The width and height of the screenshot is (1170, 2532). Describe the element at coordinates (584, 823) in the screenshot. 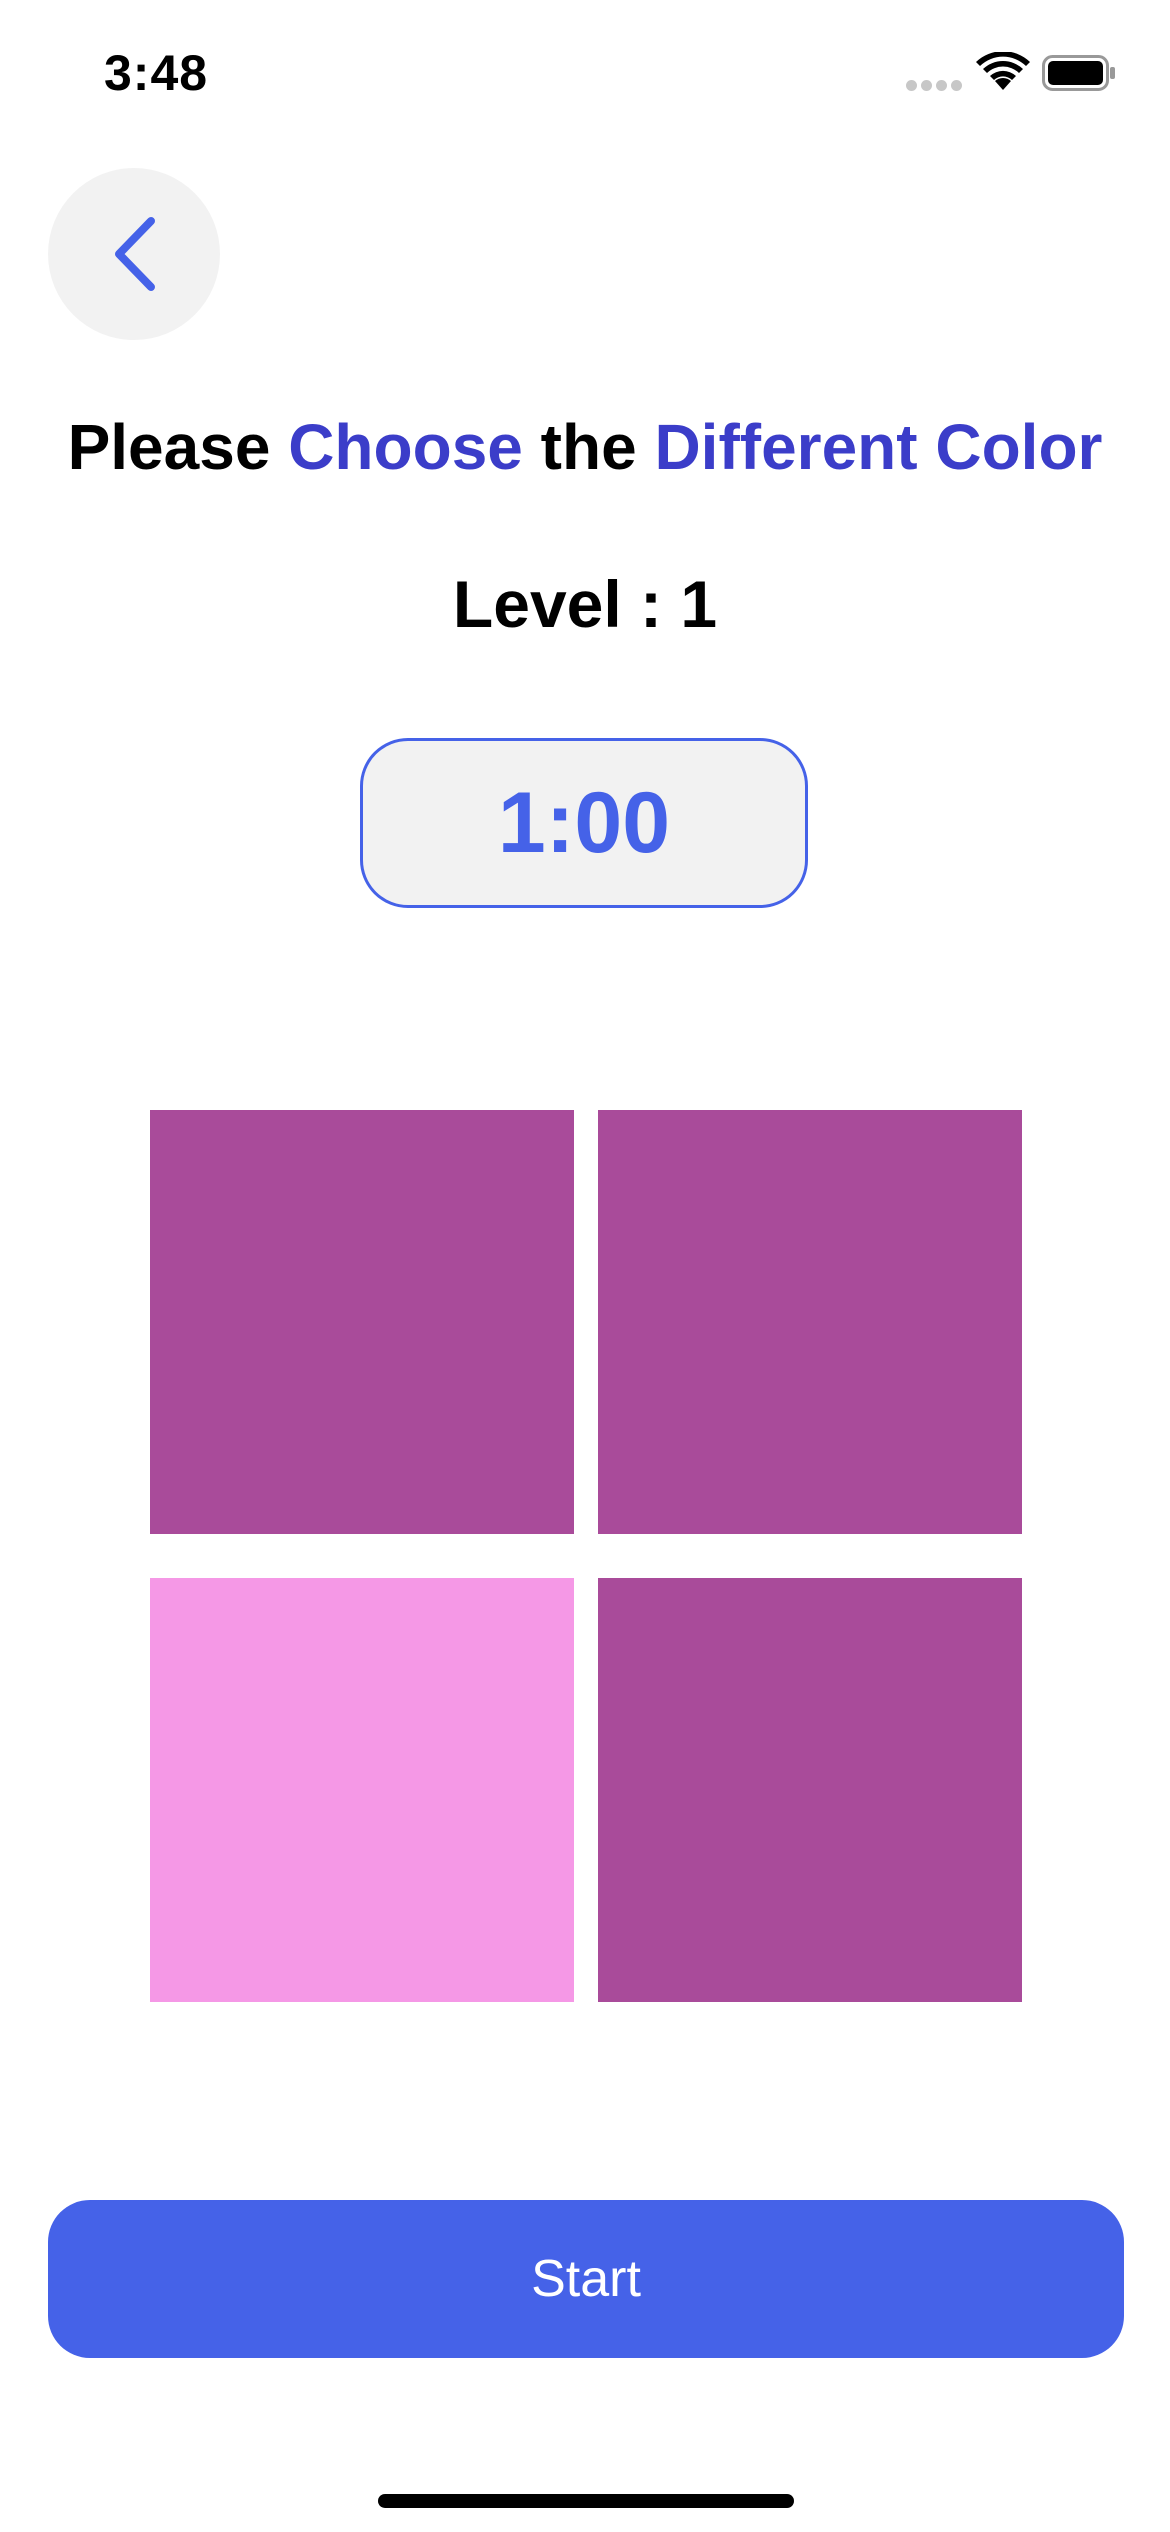

I see `timer-display: 1:00` at that location.